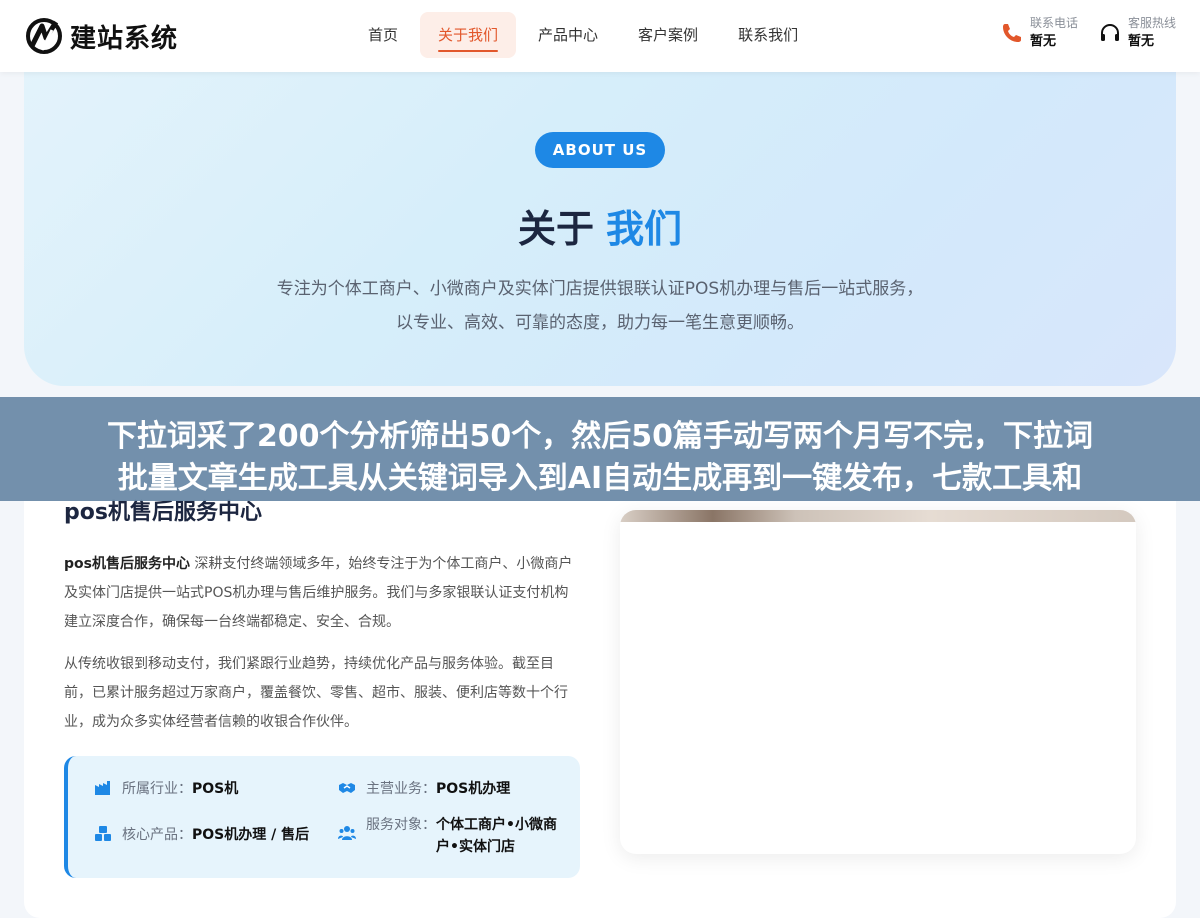  What do you see at coordinates (555, 229) in the screenshot?
I see `page-title-part1: 关于` at bounding box center [555, 229].